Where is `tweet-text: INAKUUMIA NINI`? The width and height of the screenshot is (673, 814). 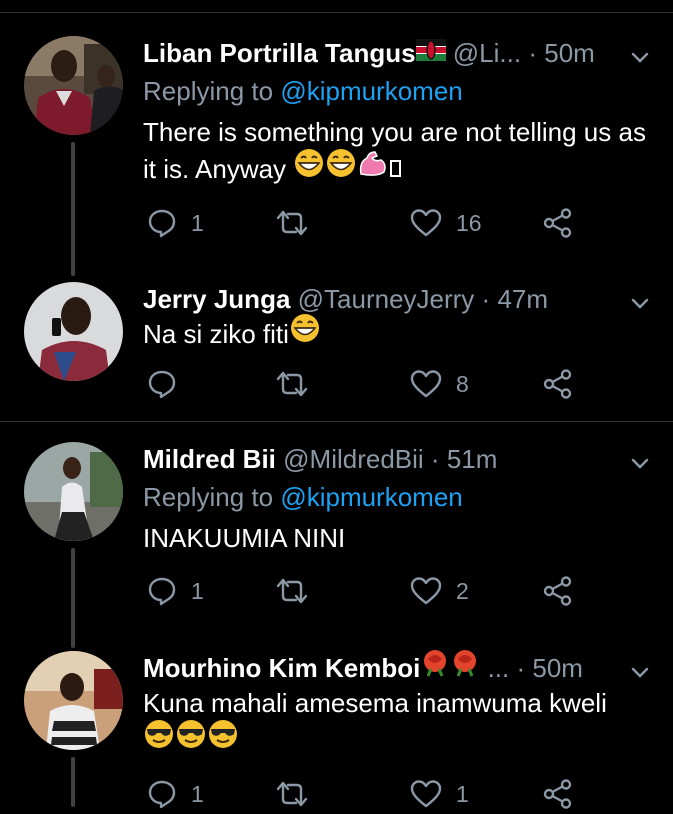 tweet-text: INAKUUMIA NINI is located at coordinates (398, 538).